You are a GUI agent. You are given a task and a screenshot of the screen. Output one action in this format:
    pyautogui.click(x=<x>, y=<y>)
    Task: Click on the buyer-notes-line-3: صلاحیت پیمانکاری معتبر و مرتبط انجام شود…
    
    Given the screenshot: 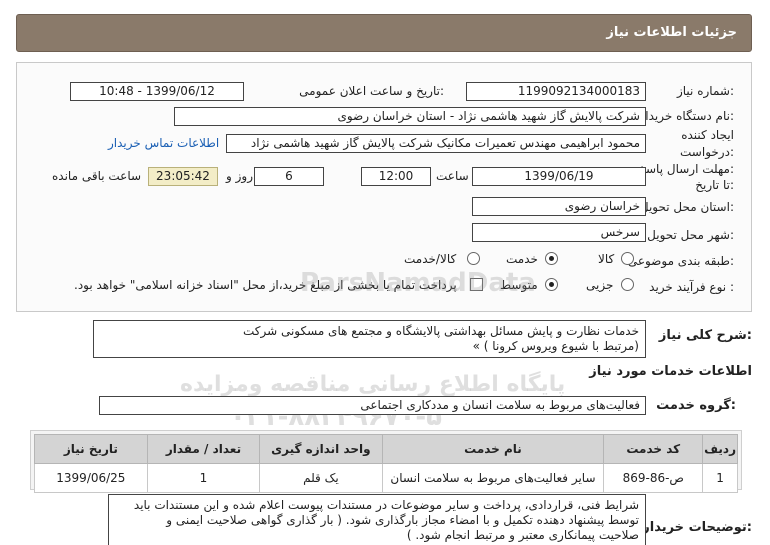 What is the action you would take?
    pyautogui.click(x=522, y=535)
    